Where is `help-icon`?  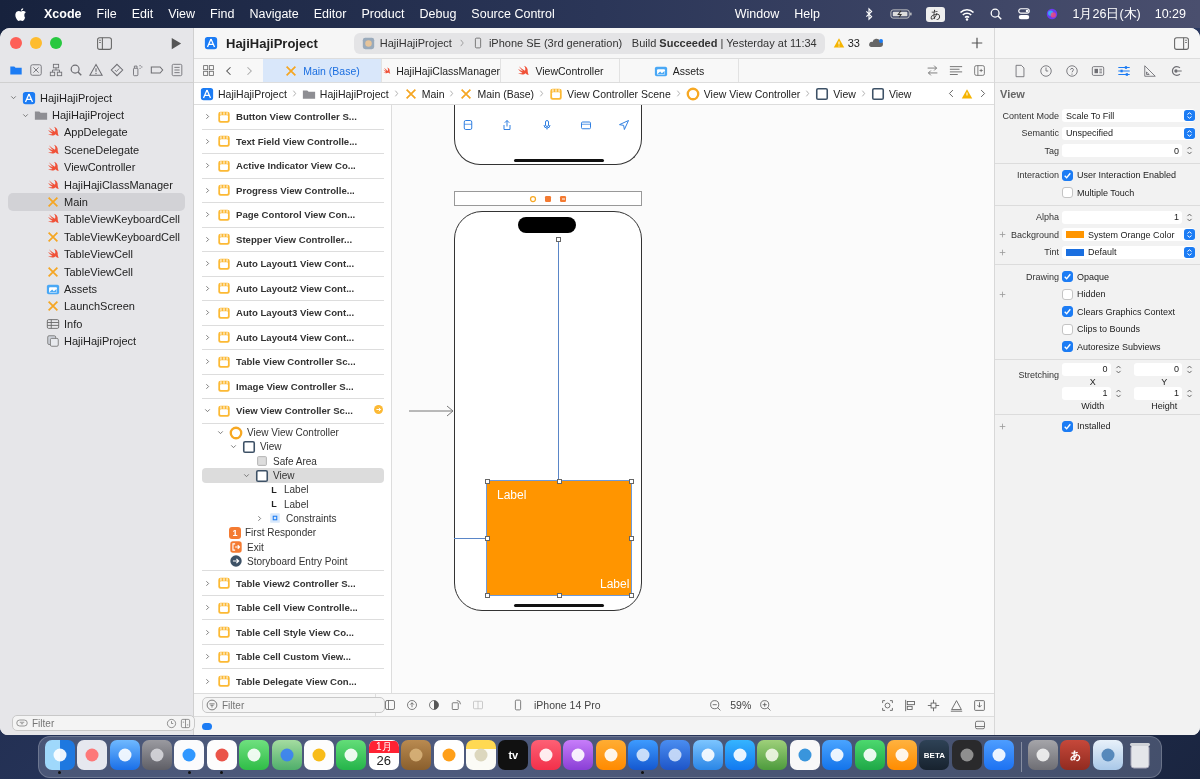
help-icon is located at coordinates (1071, 70).